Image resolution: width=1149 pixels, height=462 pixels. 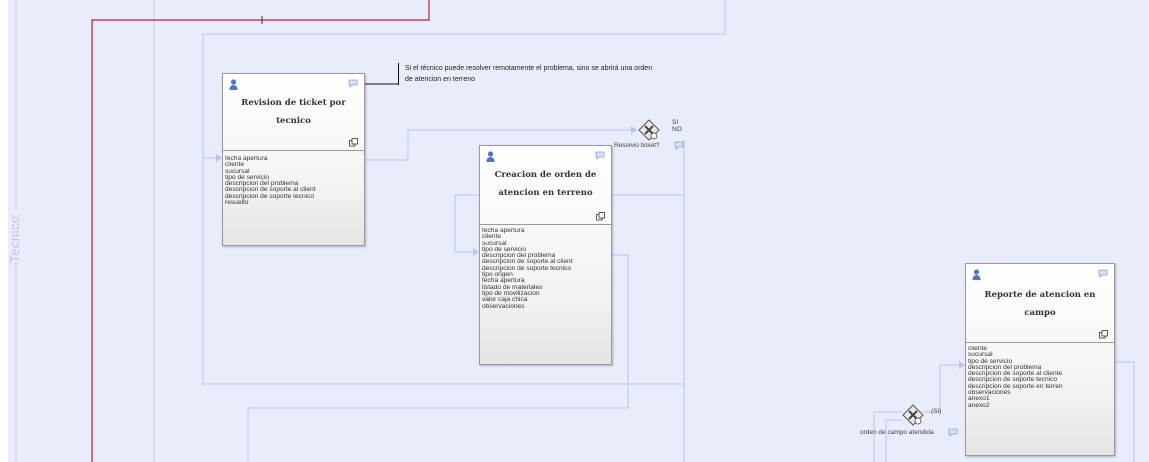 I want to click on field-item: resuelto, so click(x=237, y=203).